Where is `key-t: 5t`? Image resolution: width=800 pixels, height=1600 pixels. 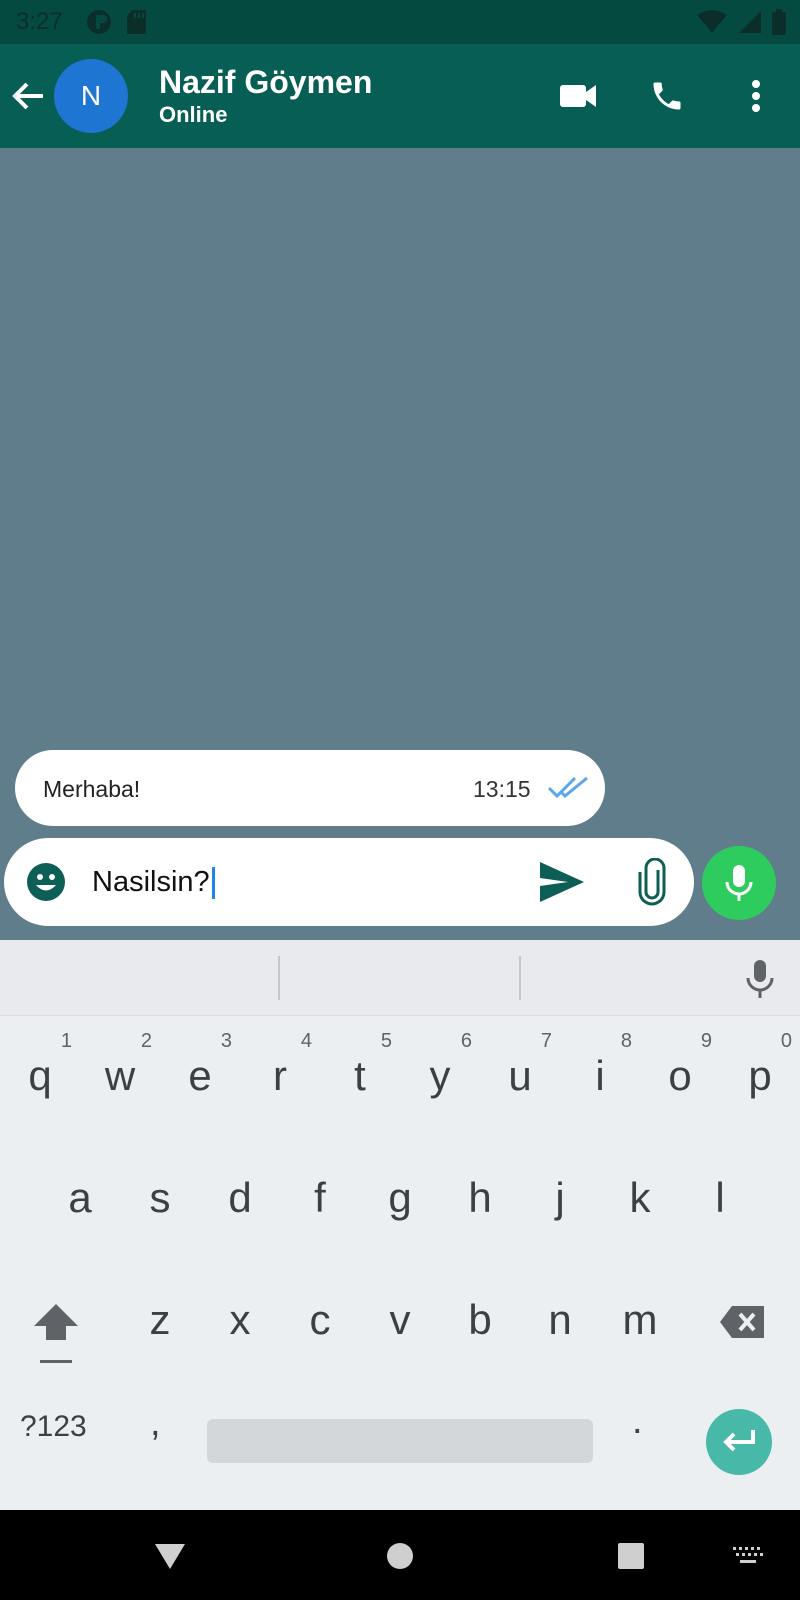
key-t: 5t is located at coordinates (360, 1071).